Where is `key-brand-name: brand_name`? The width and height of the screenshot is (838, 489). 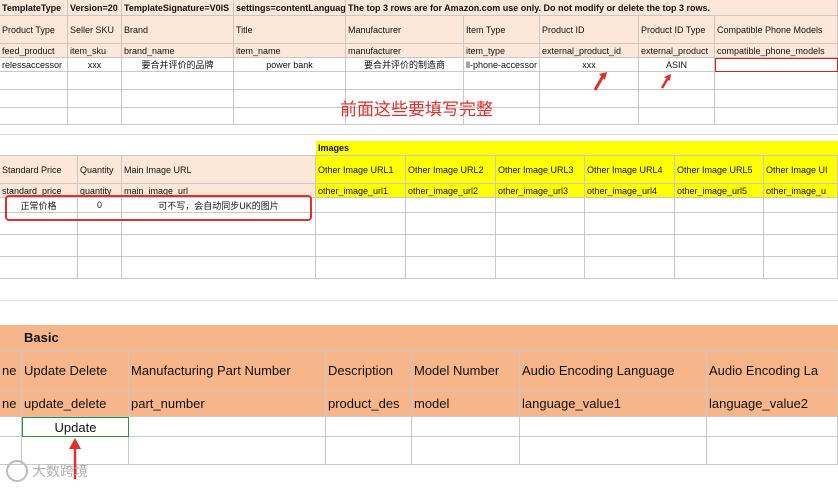
key-brand-name: brand_name is located at coordinates (178, 51).